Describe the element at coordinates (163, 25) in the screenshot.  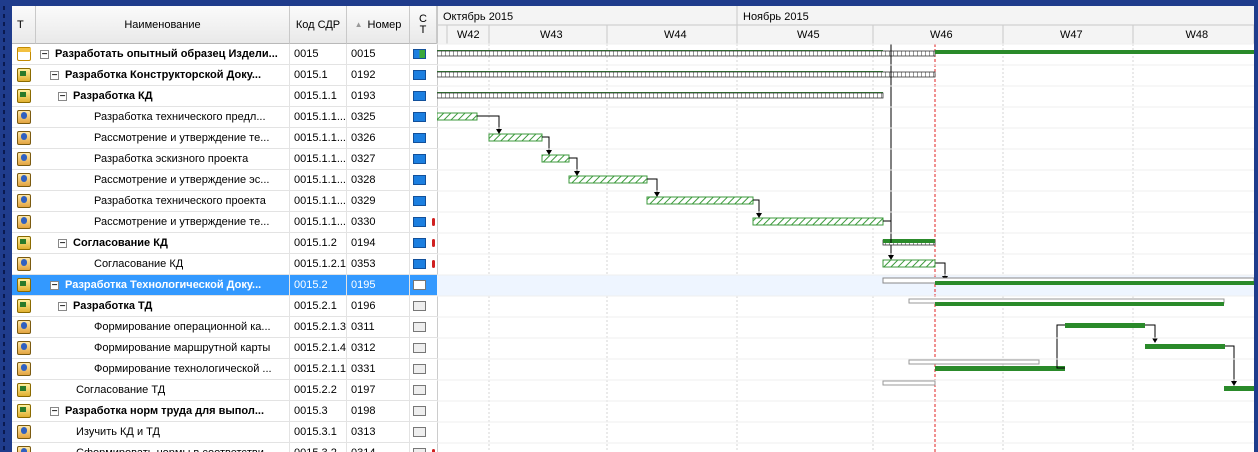
I see `column-header-name: Наименование` at that location.